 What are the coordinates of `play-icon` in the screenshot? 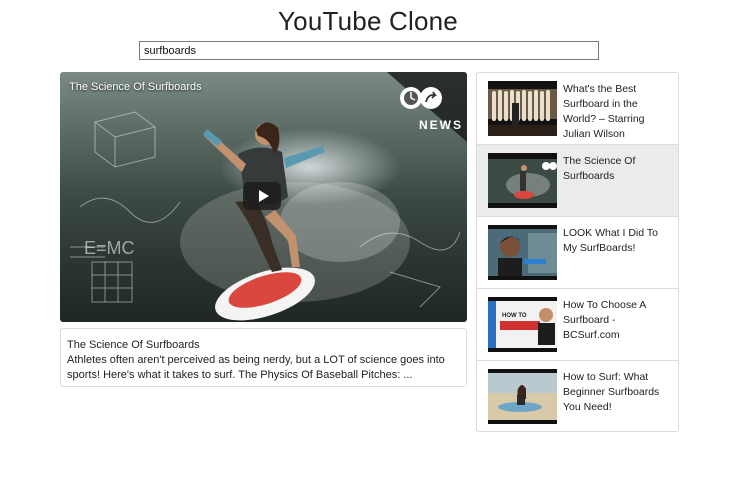 It's located at (263, 196).